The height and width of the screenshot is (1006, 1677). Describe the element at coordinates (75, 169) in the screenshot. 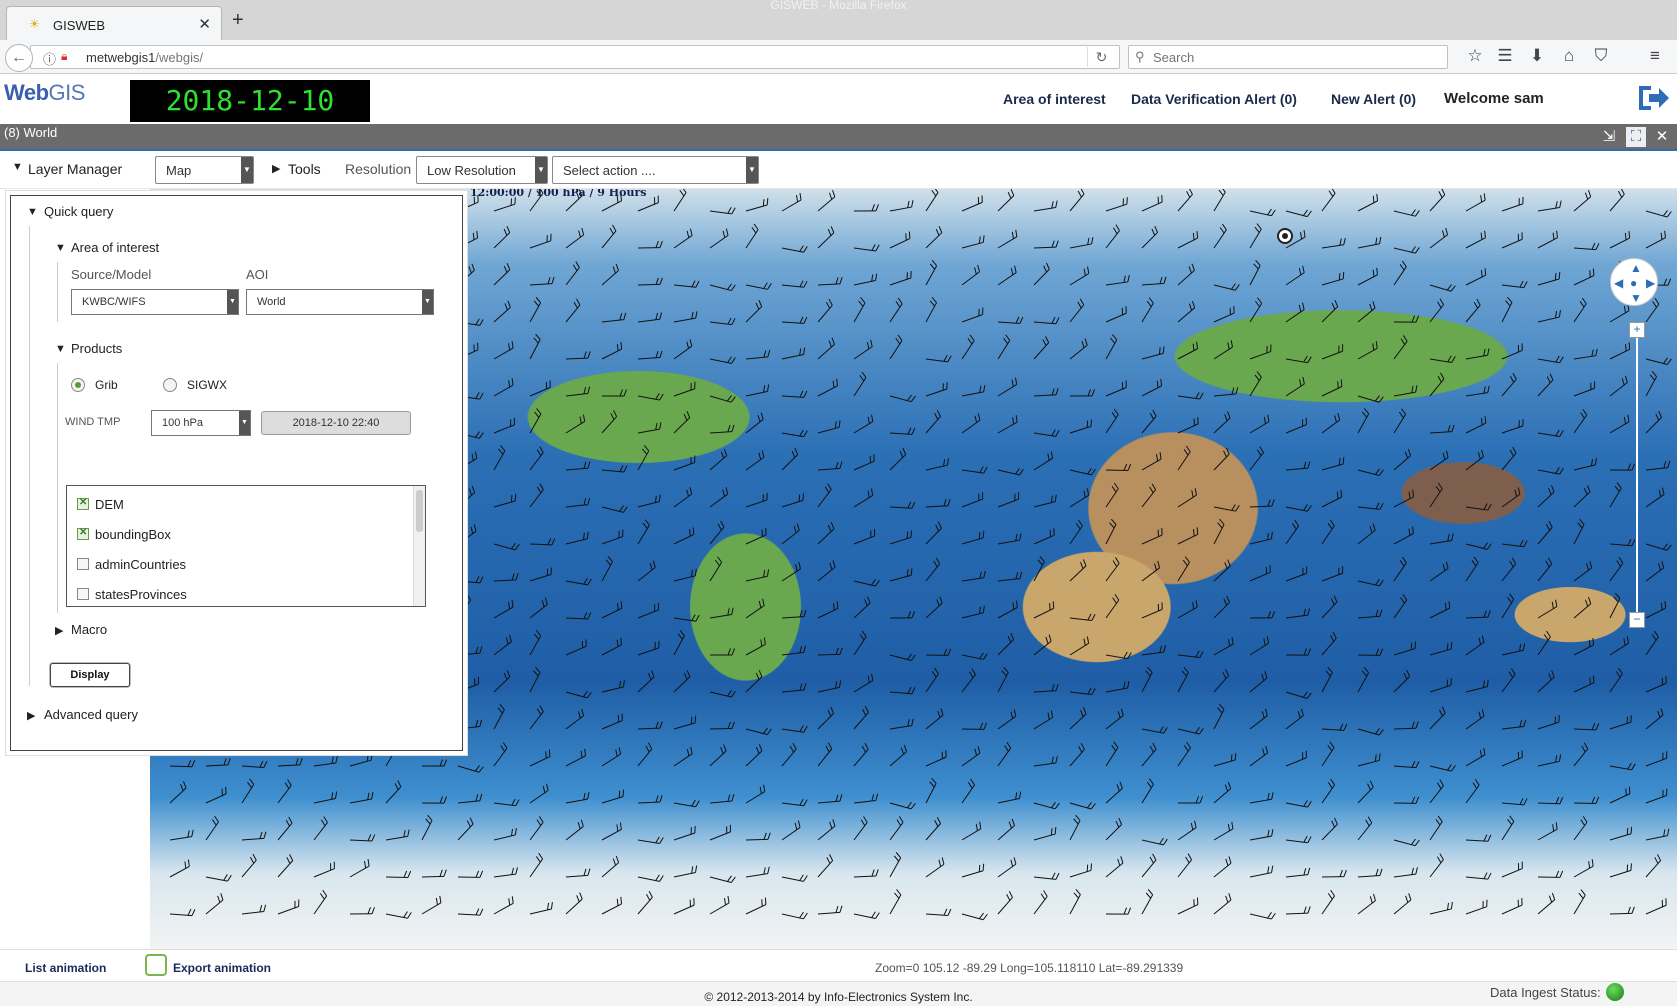

I see `layer-manager-toggle: Layer Manager` at that location.